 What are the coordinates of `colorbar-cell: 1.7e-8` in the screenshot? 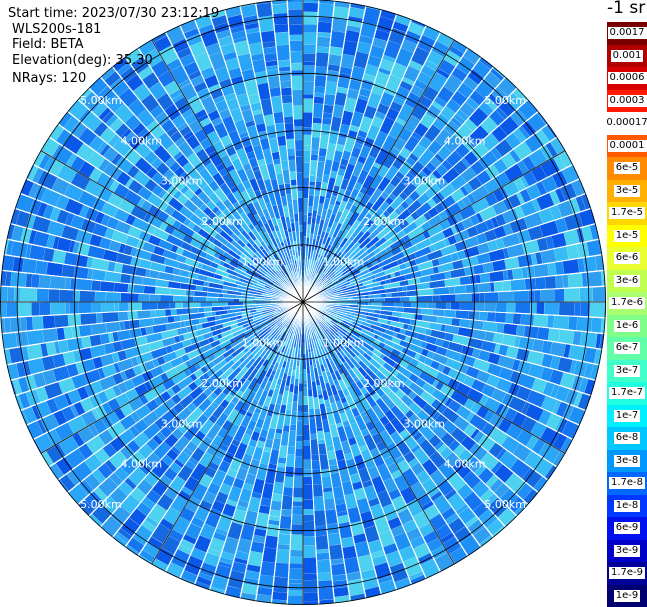 It's located at (627, 483).